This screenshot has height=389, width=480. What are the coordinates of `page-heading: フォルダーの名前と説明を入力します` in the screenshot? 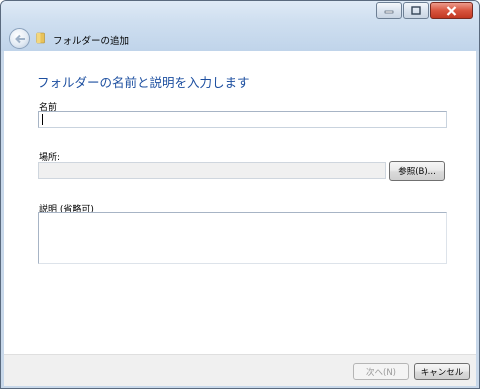 It's located at (143, 82).